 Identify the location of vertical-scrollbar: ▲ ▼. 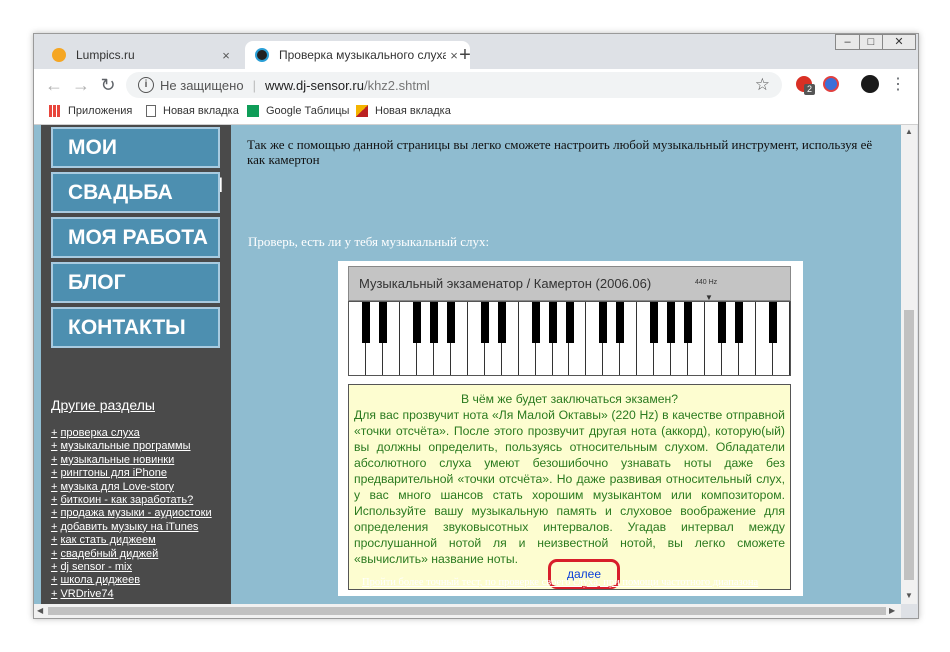
(909, 364).